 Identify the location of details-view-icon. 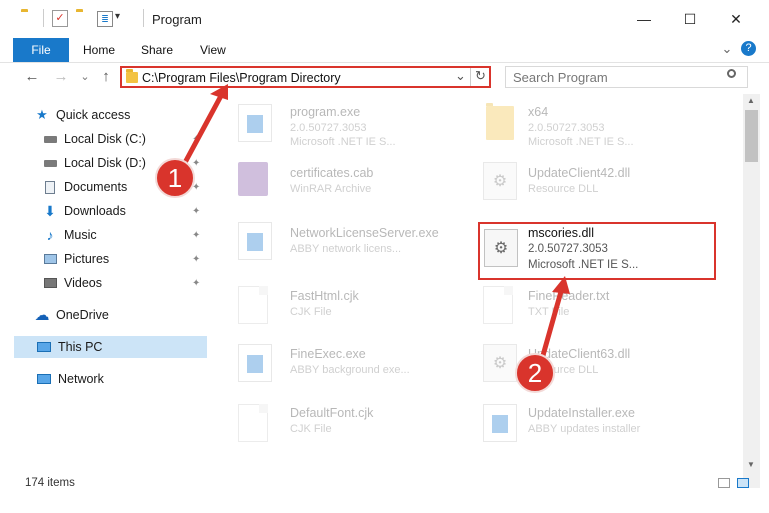
(724, 483).